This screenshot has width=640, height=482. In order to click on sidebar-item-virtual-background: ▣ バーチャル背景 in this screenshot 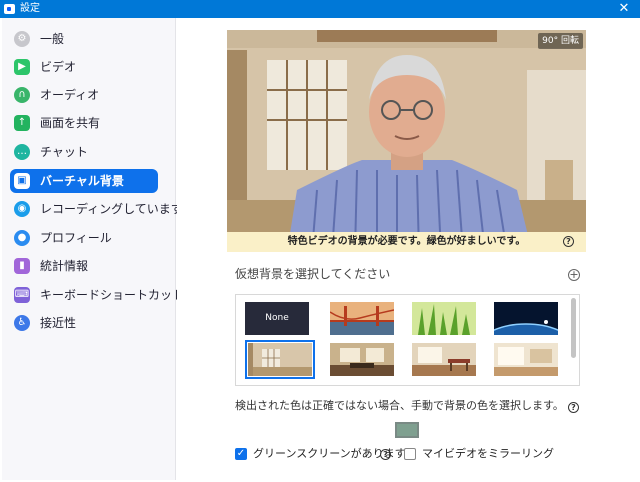, I will do `click(84, 181)`.